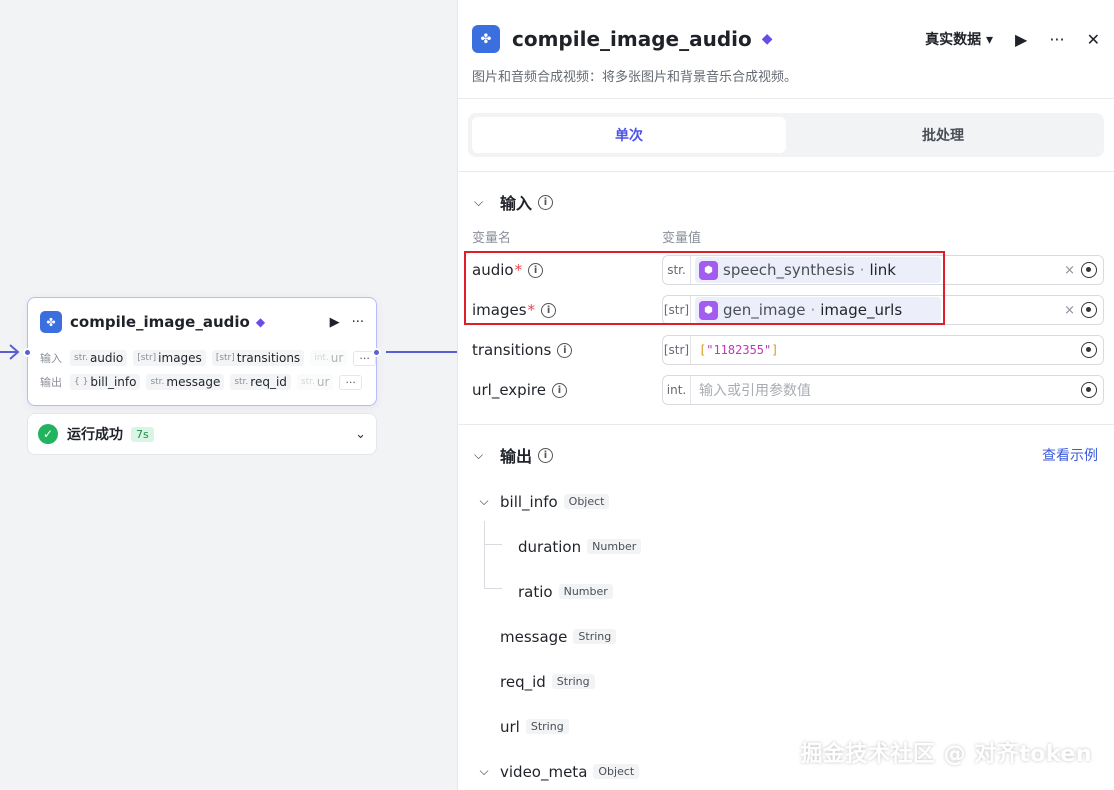  I want to click on run-mode-tabs: 单次 批处理, so click(786, 135).